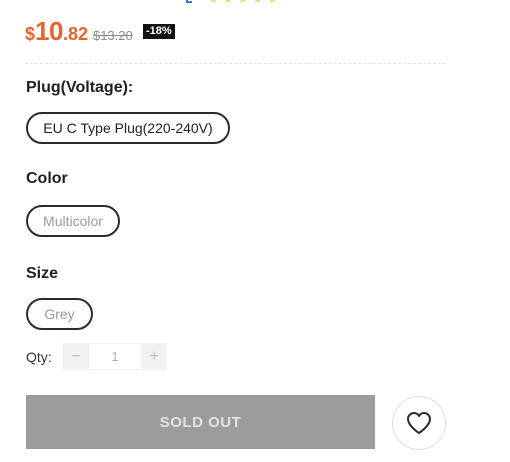 This screenshot has height=462, width=510. Describe the element at coordinates (39, 357) in the screenshot. I see `quantity-label: Qty:` at that location.